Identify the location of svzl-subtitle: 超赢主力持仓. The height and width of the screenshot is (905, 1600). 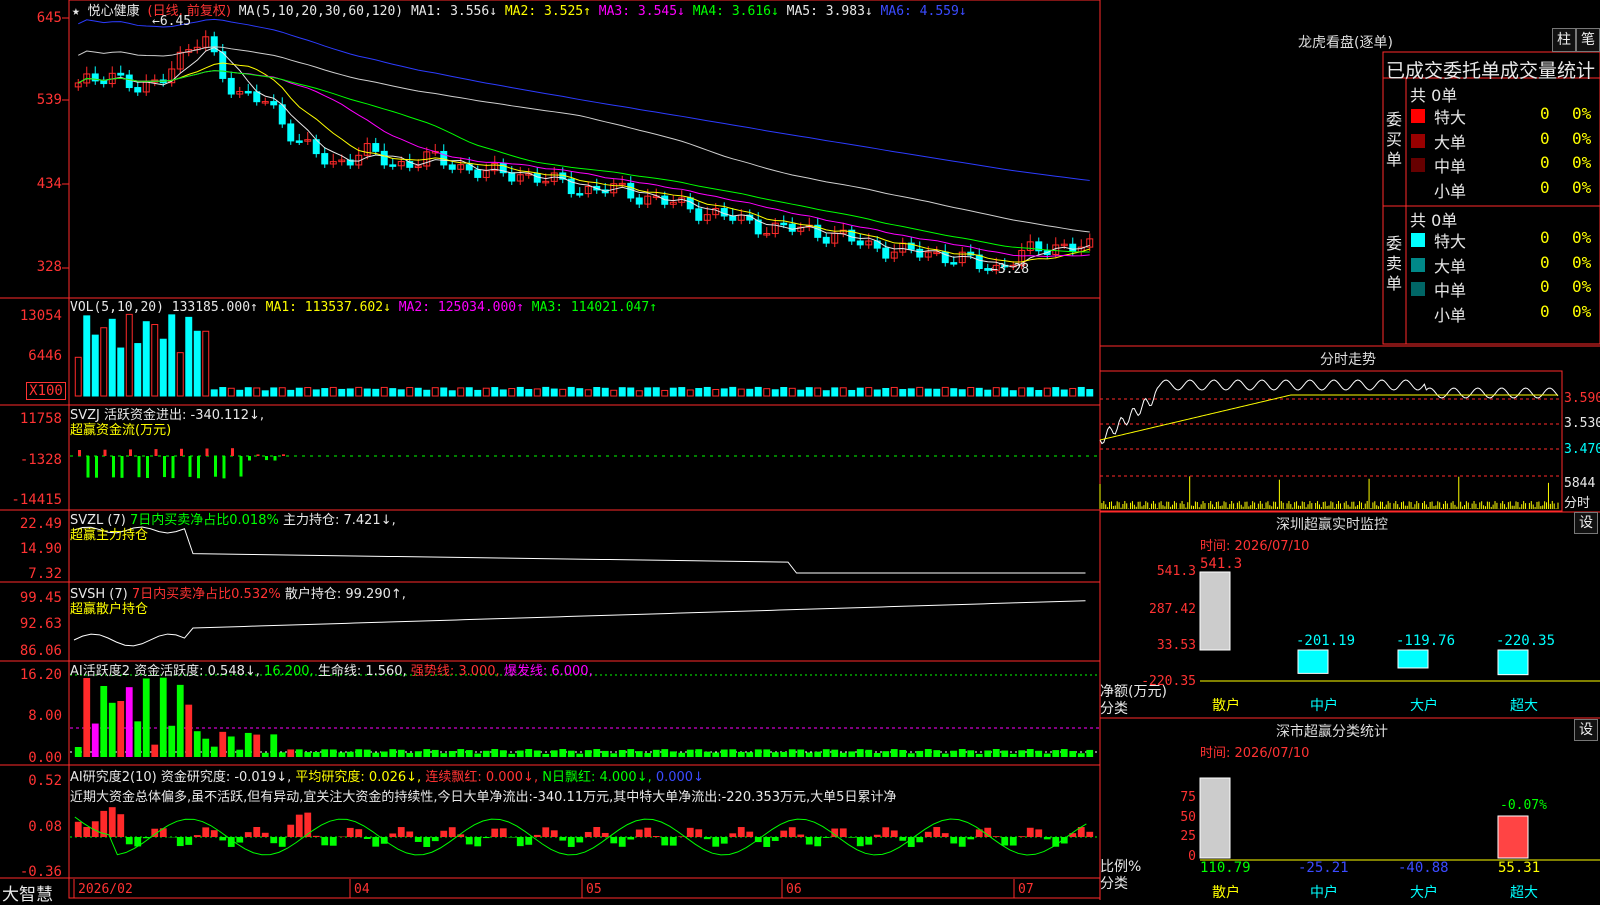
(109, 533).